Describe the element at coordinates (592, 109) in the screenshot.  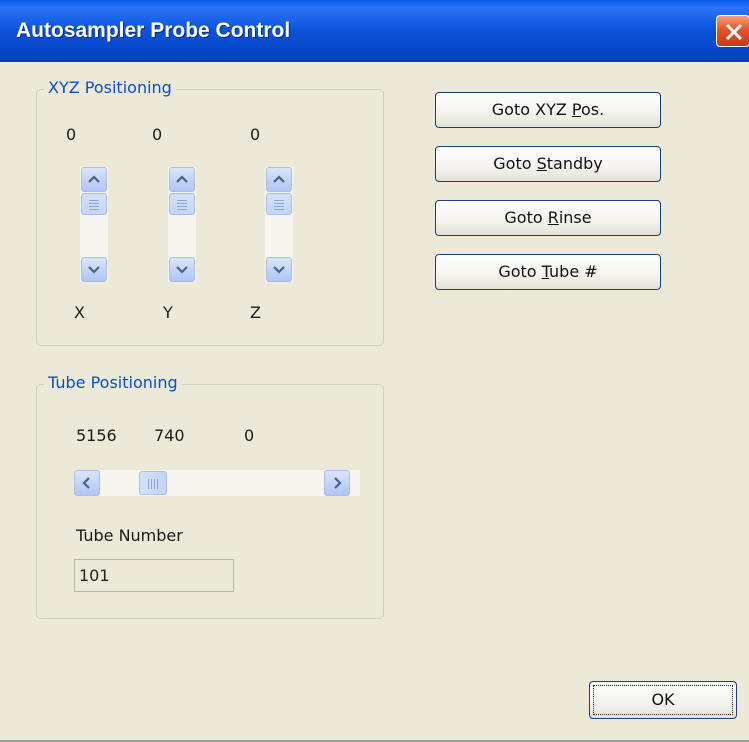
I see `button-label: os.` at that location.